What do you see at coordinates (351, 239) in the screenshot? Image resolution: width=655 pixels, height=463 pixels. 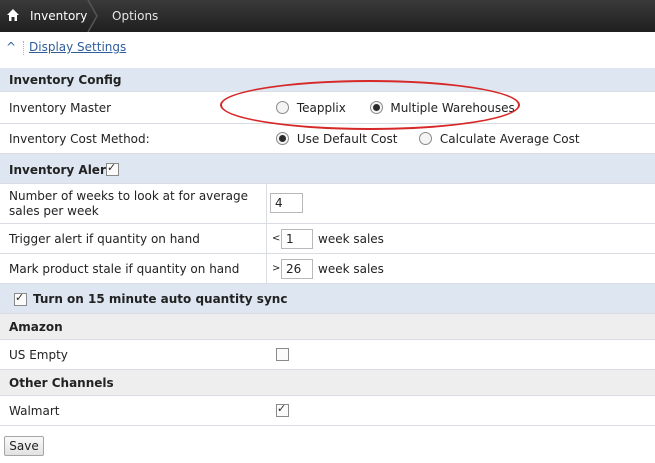 I see `trigger-alert-suffix: week sales` at bounding box center [351, 239].